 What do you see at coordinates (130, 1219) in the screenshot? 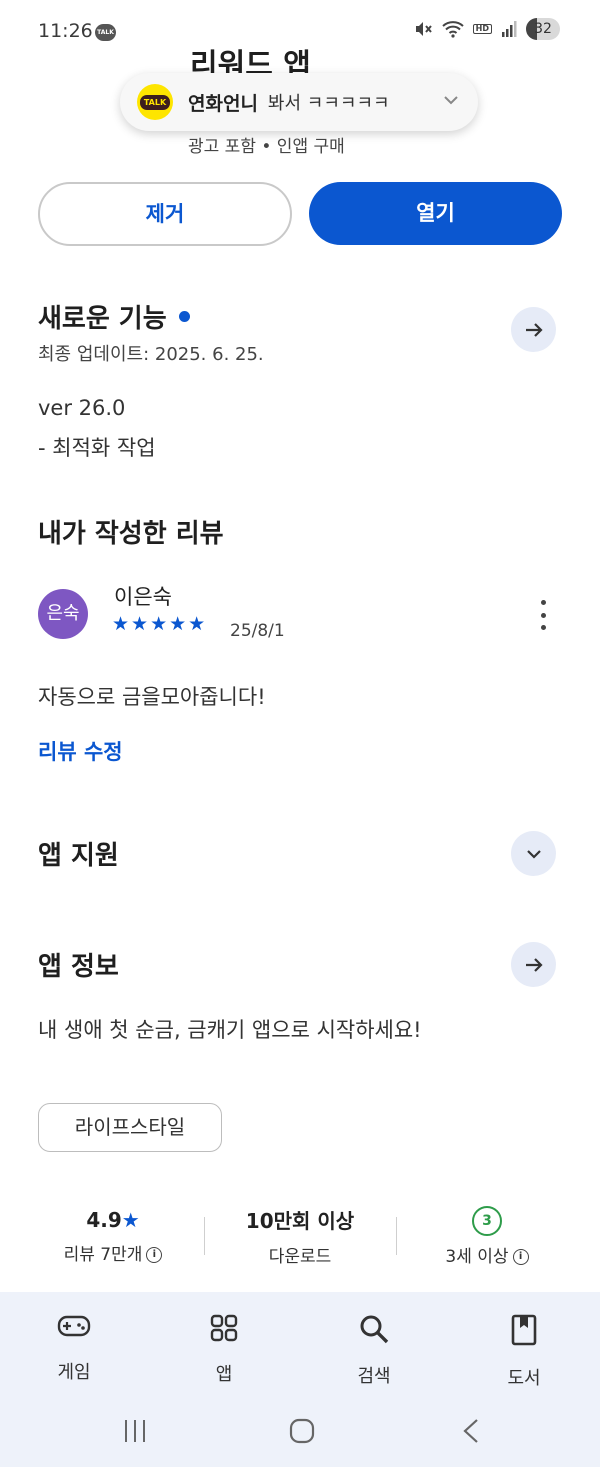
I see `star-icon: ★` at bounding box center [130, 1219].